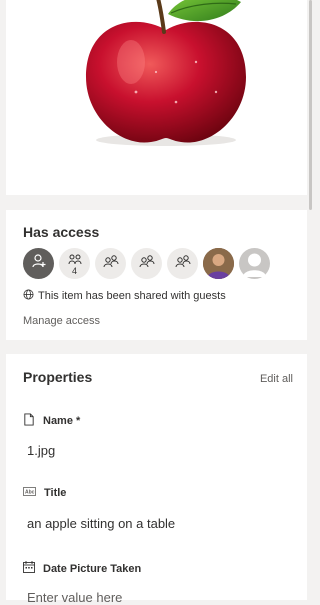  What do you see at coordinates (254, 263) in the screenshot?
I see `user-placeholder-avatar` at bounding box center [254, 263].